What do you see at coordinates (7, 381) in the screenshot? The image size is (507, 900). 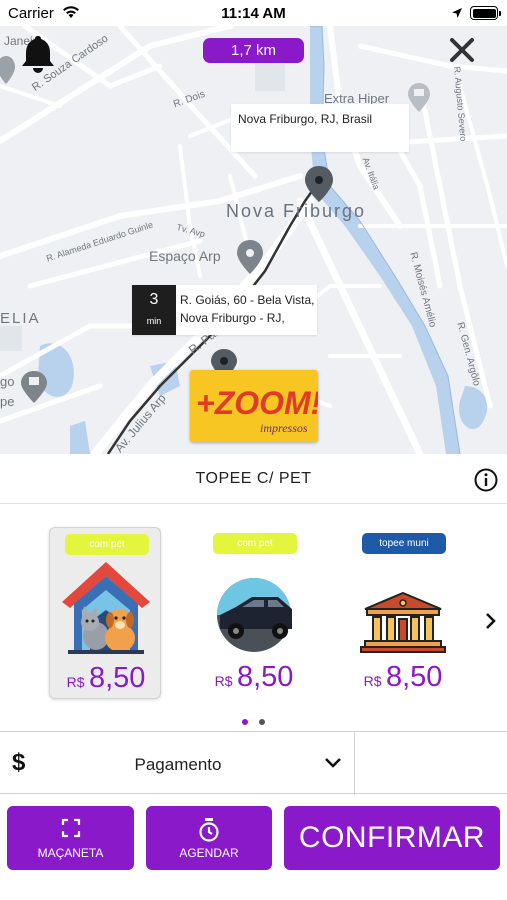 I see `map-label-edge: go` at bounding box center [7, 381].